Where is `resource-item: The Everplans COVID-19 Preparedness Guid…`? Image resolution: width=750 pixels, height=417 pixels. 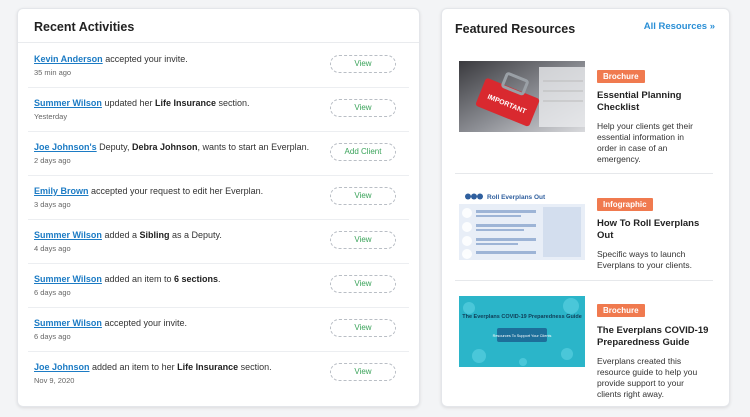
resource-item: The Everplans COVID-19 Preparedness Guid… is located at coordinates (584, 350).